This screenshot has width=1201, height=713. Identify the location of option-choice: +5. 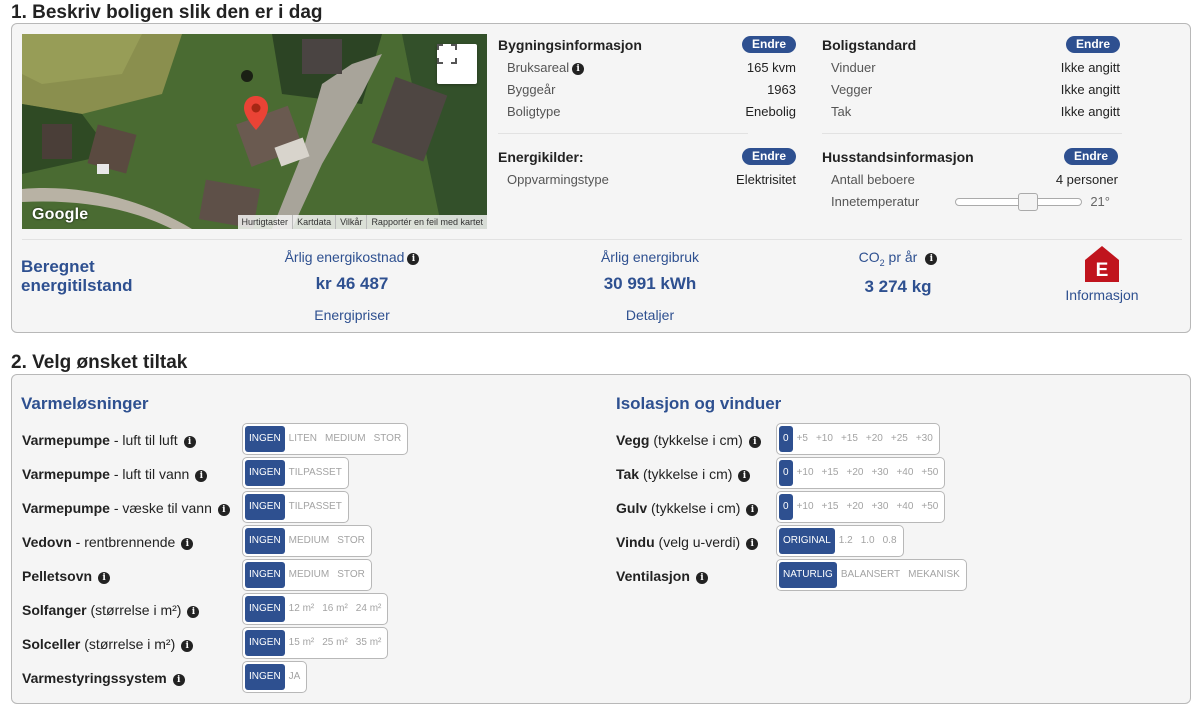
(802, 439).